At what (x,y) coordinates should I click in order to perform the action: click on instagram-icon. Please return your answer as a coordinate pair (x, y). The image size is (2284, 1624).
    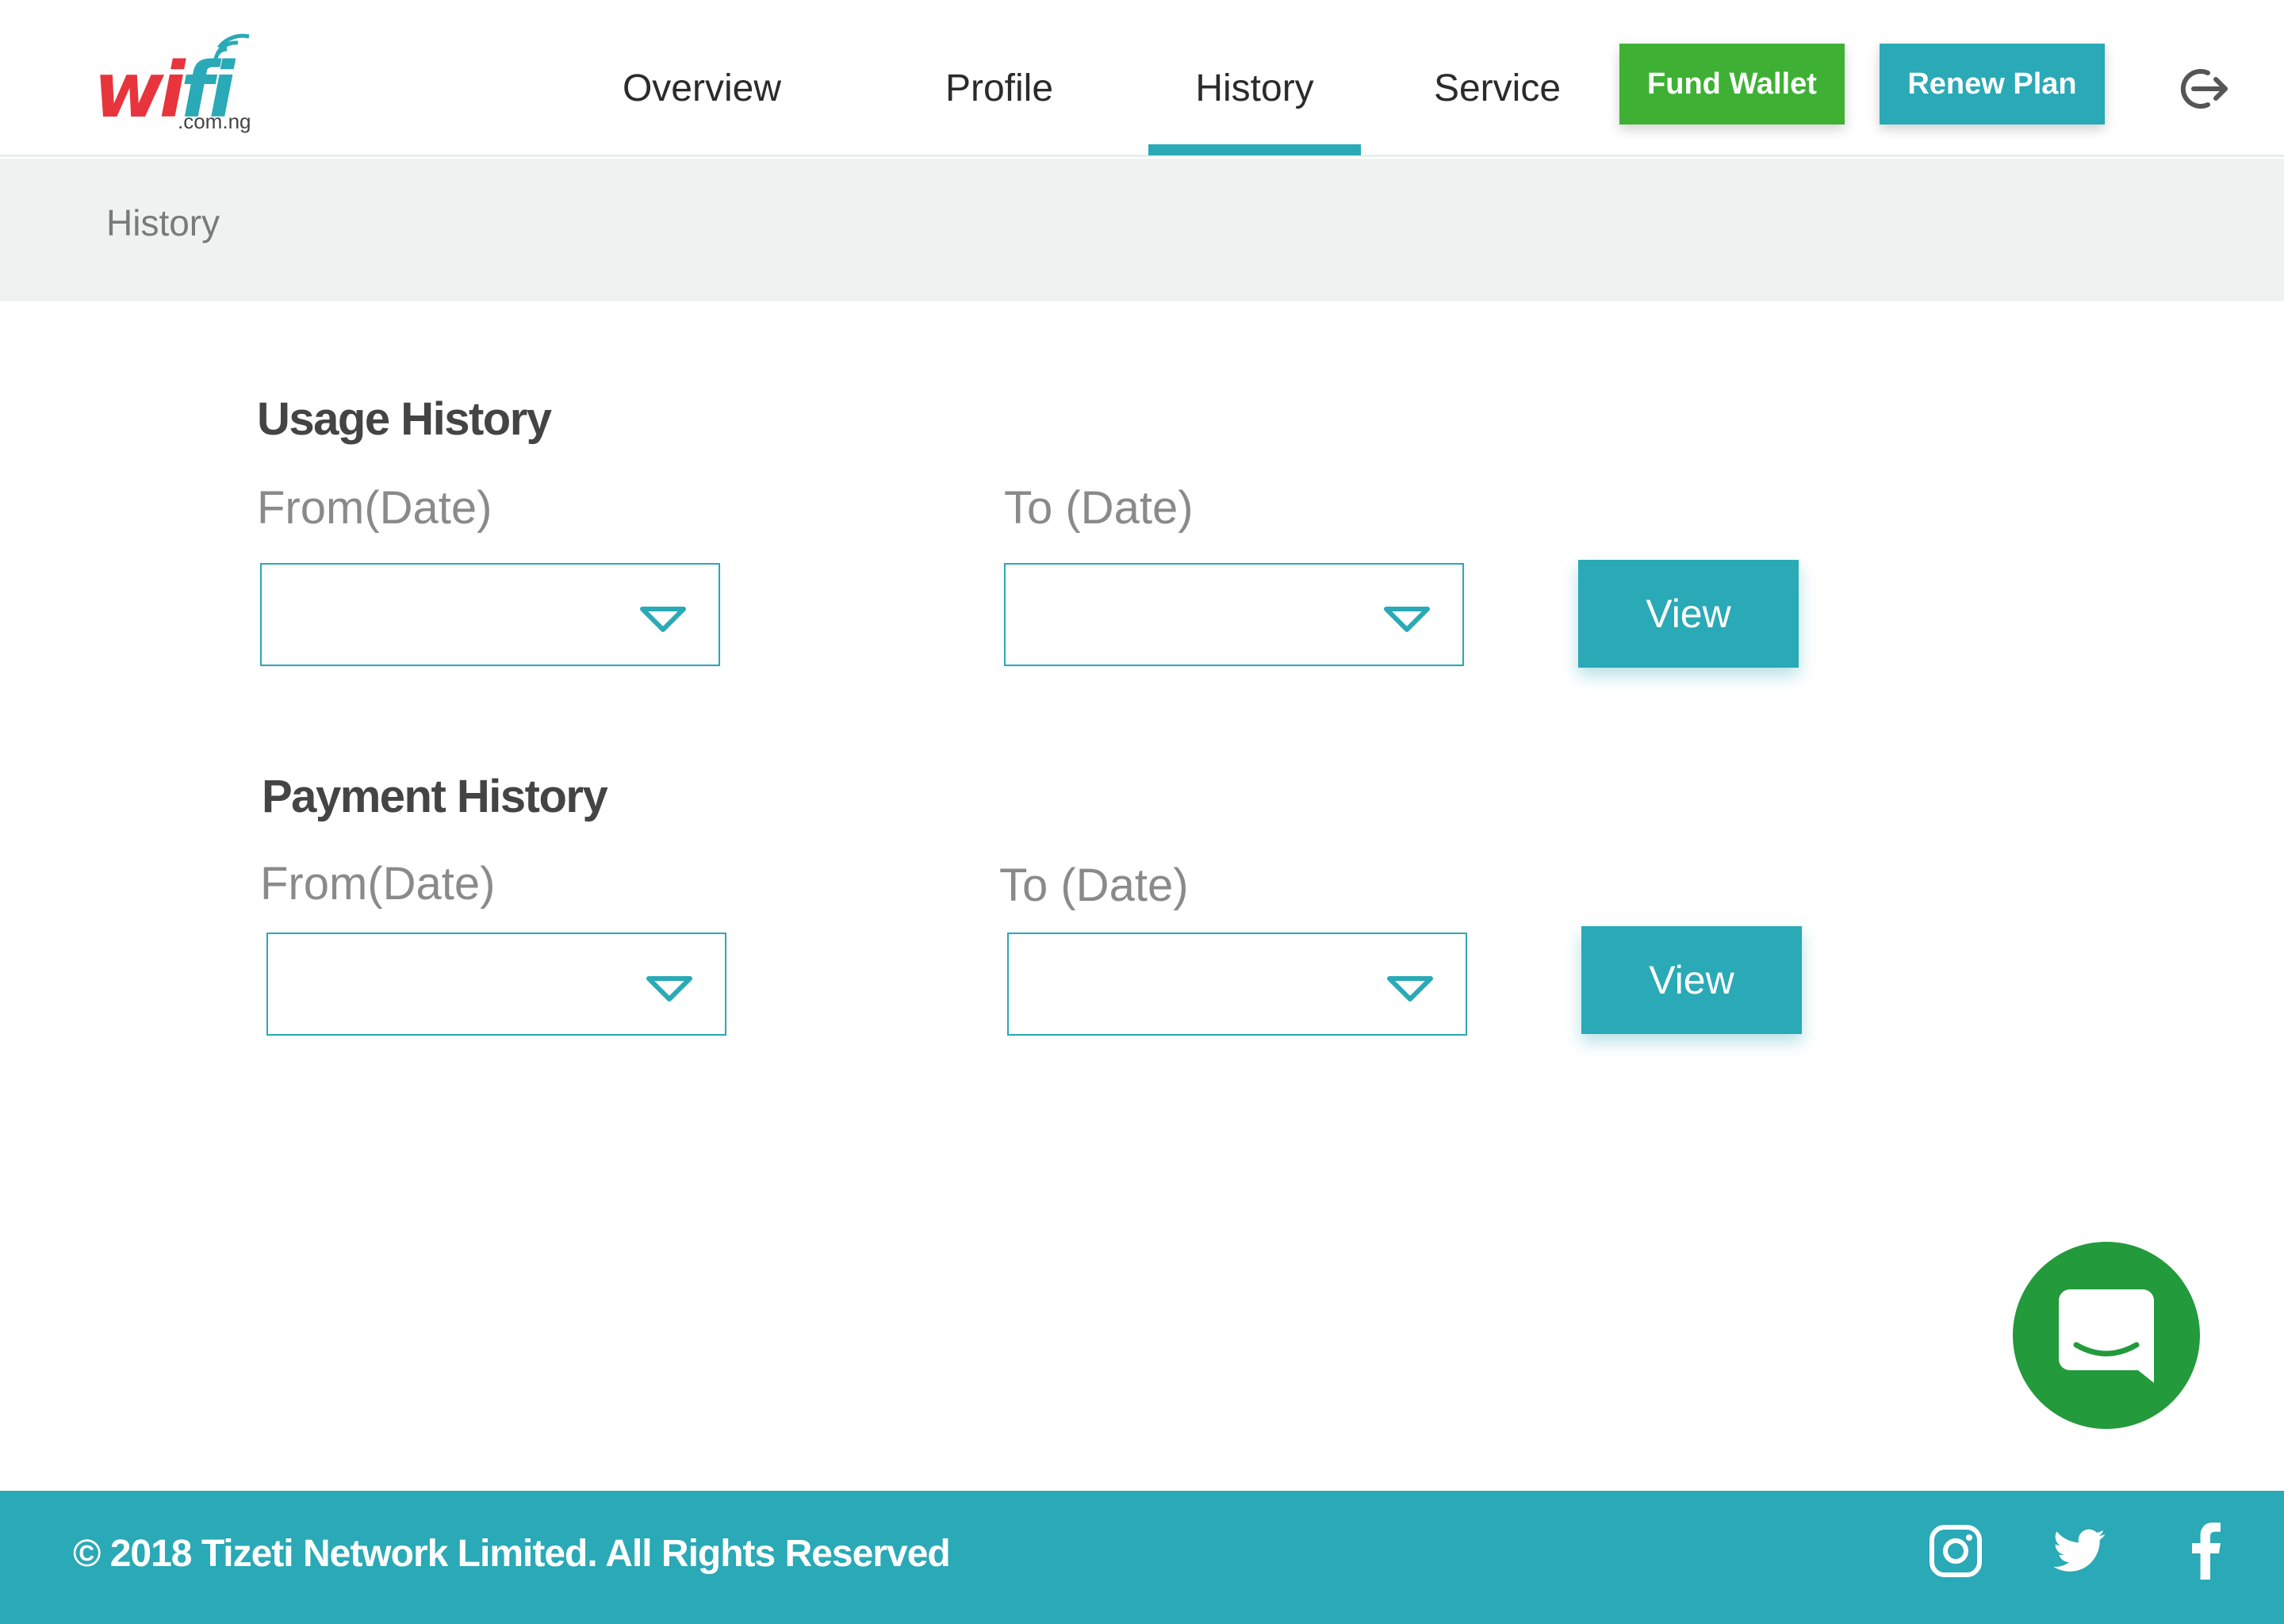
    Looking at the image, I should click on (1956, 1551).